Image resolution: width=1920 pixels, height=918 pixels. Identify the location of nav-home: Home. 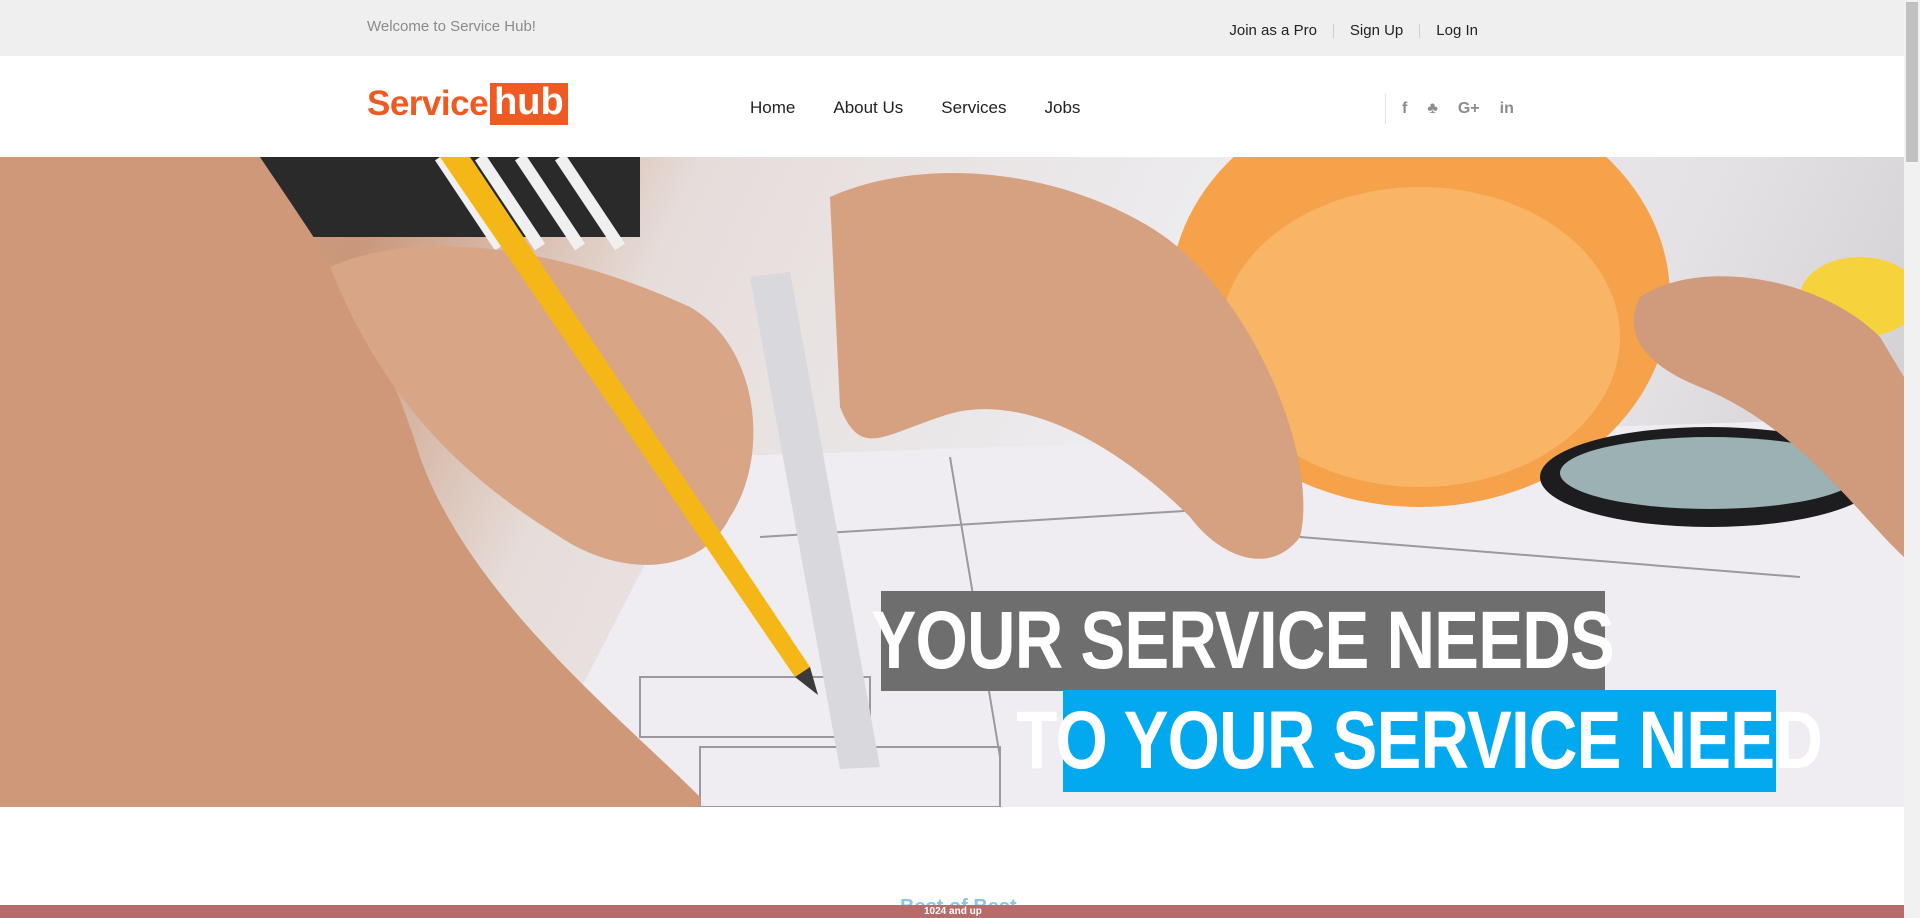
(772, 108).